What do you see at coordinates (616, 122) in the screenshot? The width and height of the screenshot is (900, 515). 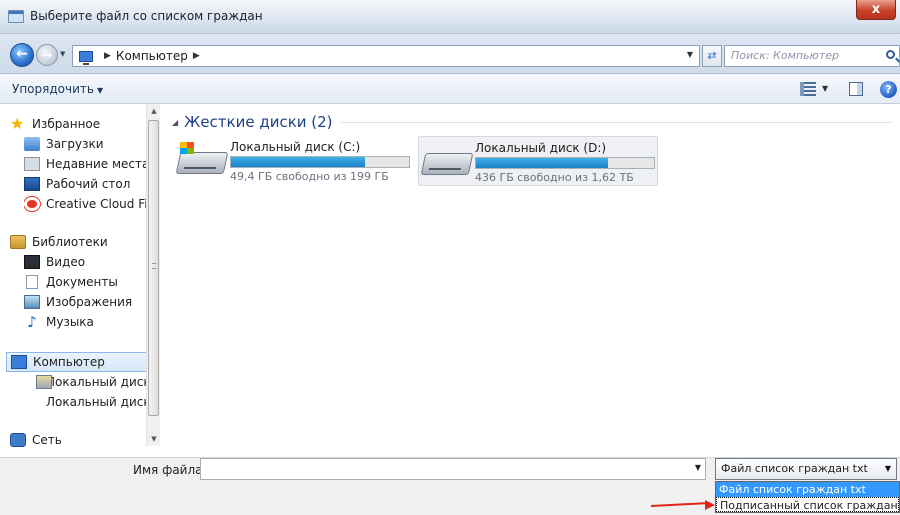 I see `group-divider` at bounding box center [616, 122].